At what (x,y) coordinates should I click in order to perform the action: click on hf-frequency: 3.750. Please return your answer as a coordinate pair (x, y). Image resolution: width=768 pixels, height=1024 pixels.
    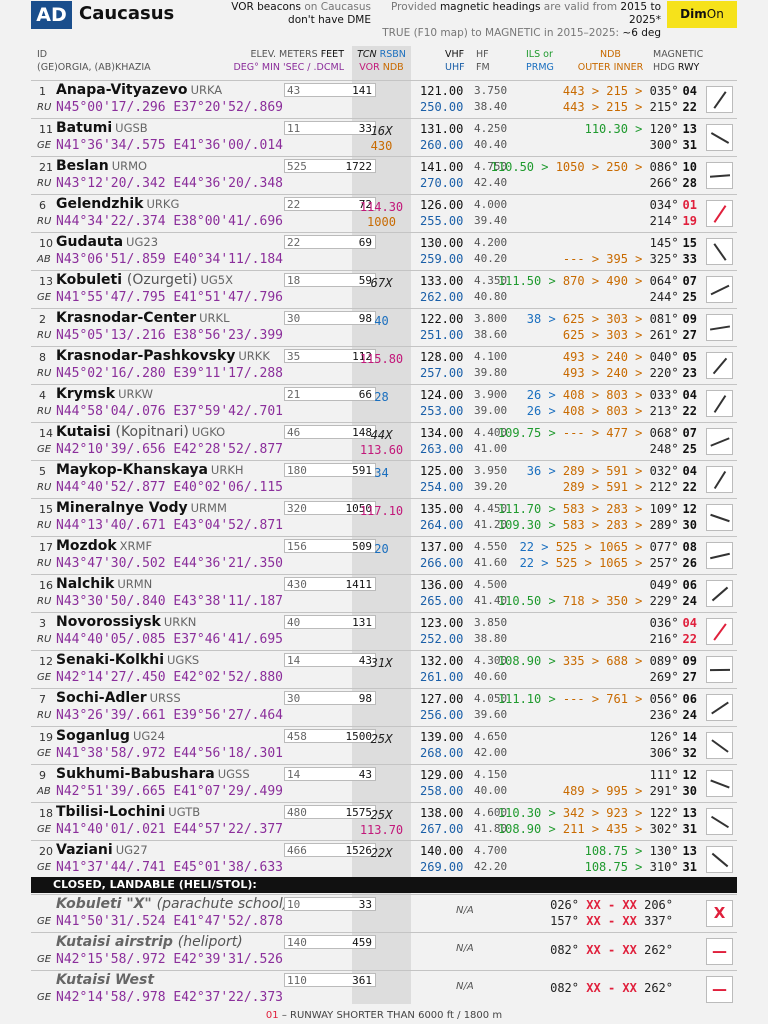
    Looking at the image, I should click on (491, 90).